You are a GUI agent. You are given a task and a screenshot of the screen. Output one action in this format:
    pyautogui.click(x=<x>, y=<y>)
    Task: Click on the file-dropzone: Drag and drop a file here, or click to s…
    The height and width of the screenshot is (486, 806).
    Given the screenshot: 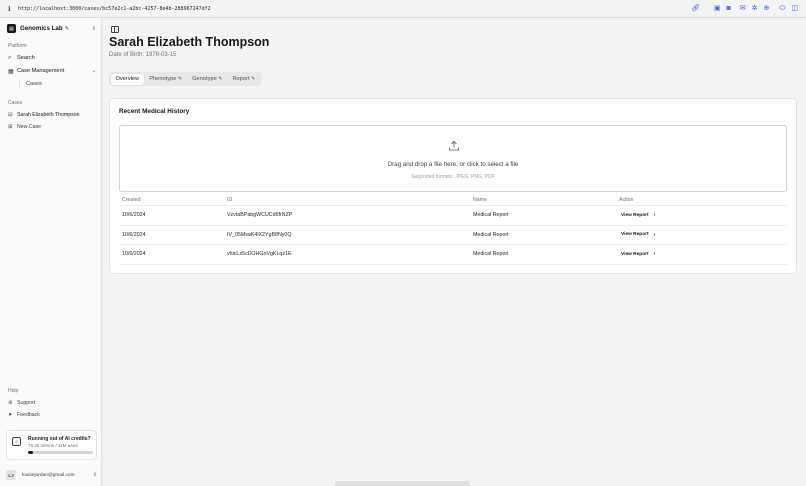 What is the action you would take?
    pyautogui.click(x=453, y=158)
    